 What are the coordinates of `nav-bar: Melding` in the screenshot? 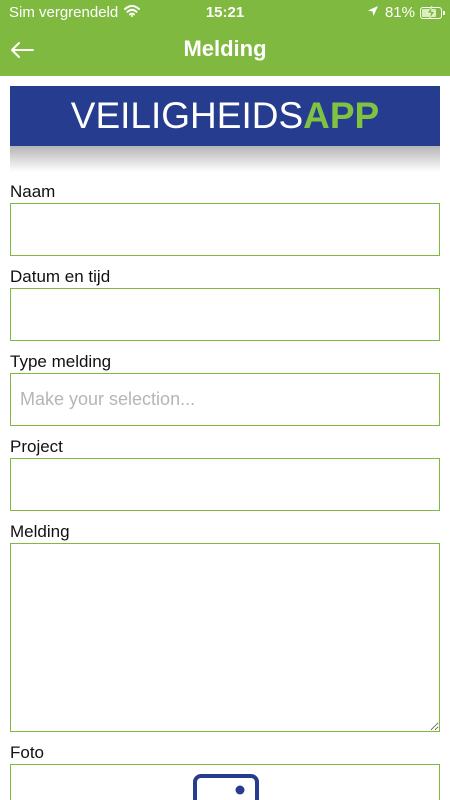 It's located at (225, 51).